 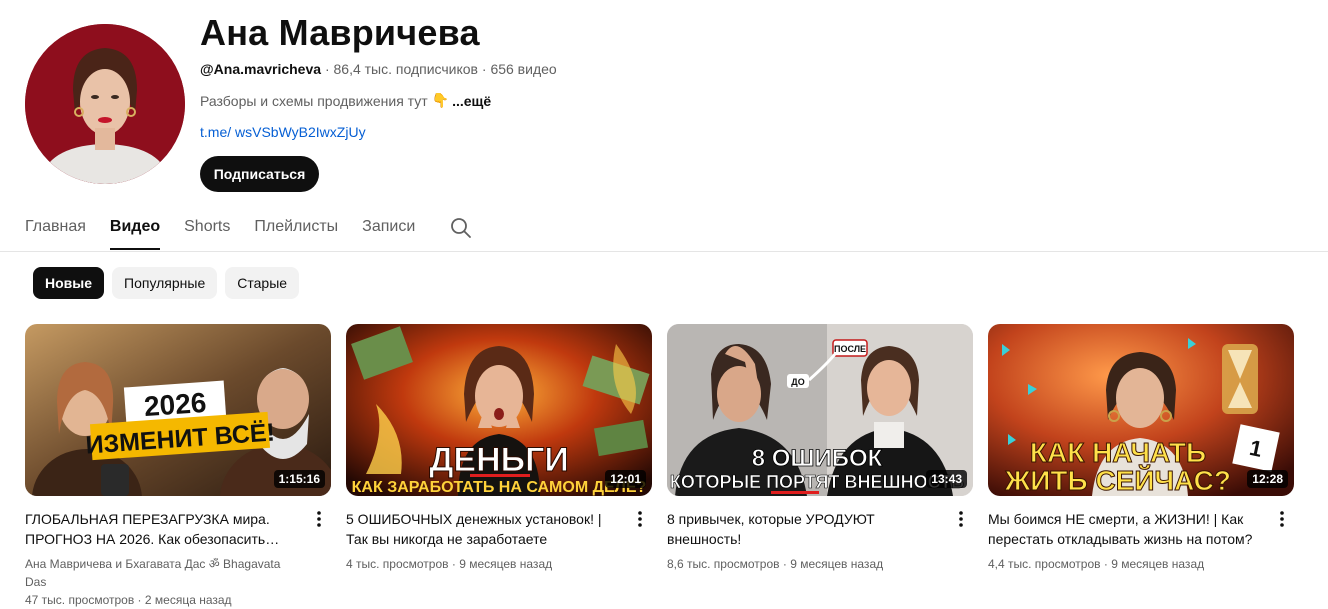 I want to click on pointing-down-icon: 👇, so click(x=440, y=100).